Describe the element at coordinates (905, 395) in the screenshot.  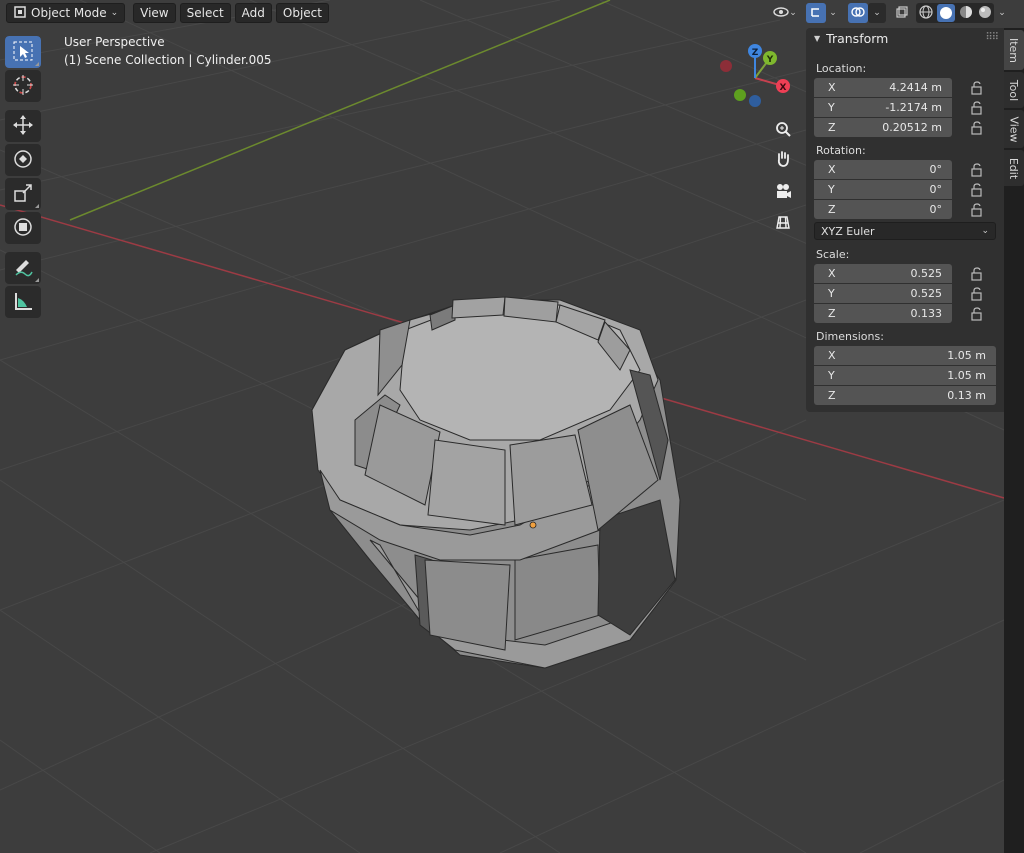
I see `dimensions-z-field: Z 0.13 m` at that location.